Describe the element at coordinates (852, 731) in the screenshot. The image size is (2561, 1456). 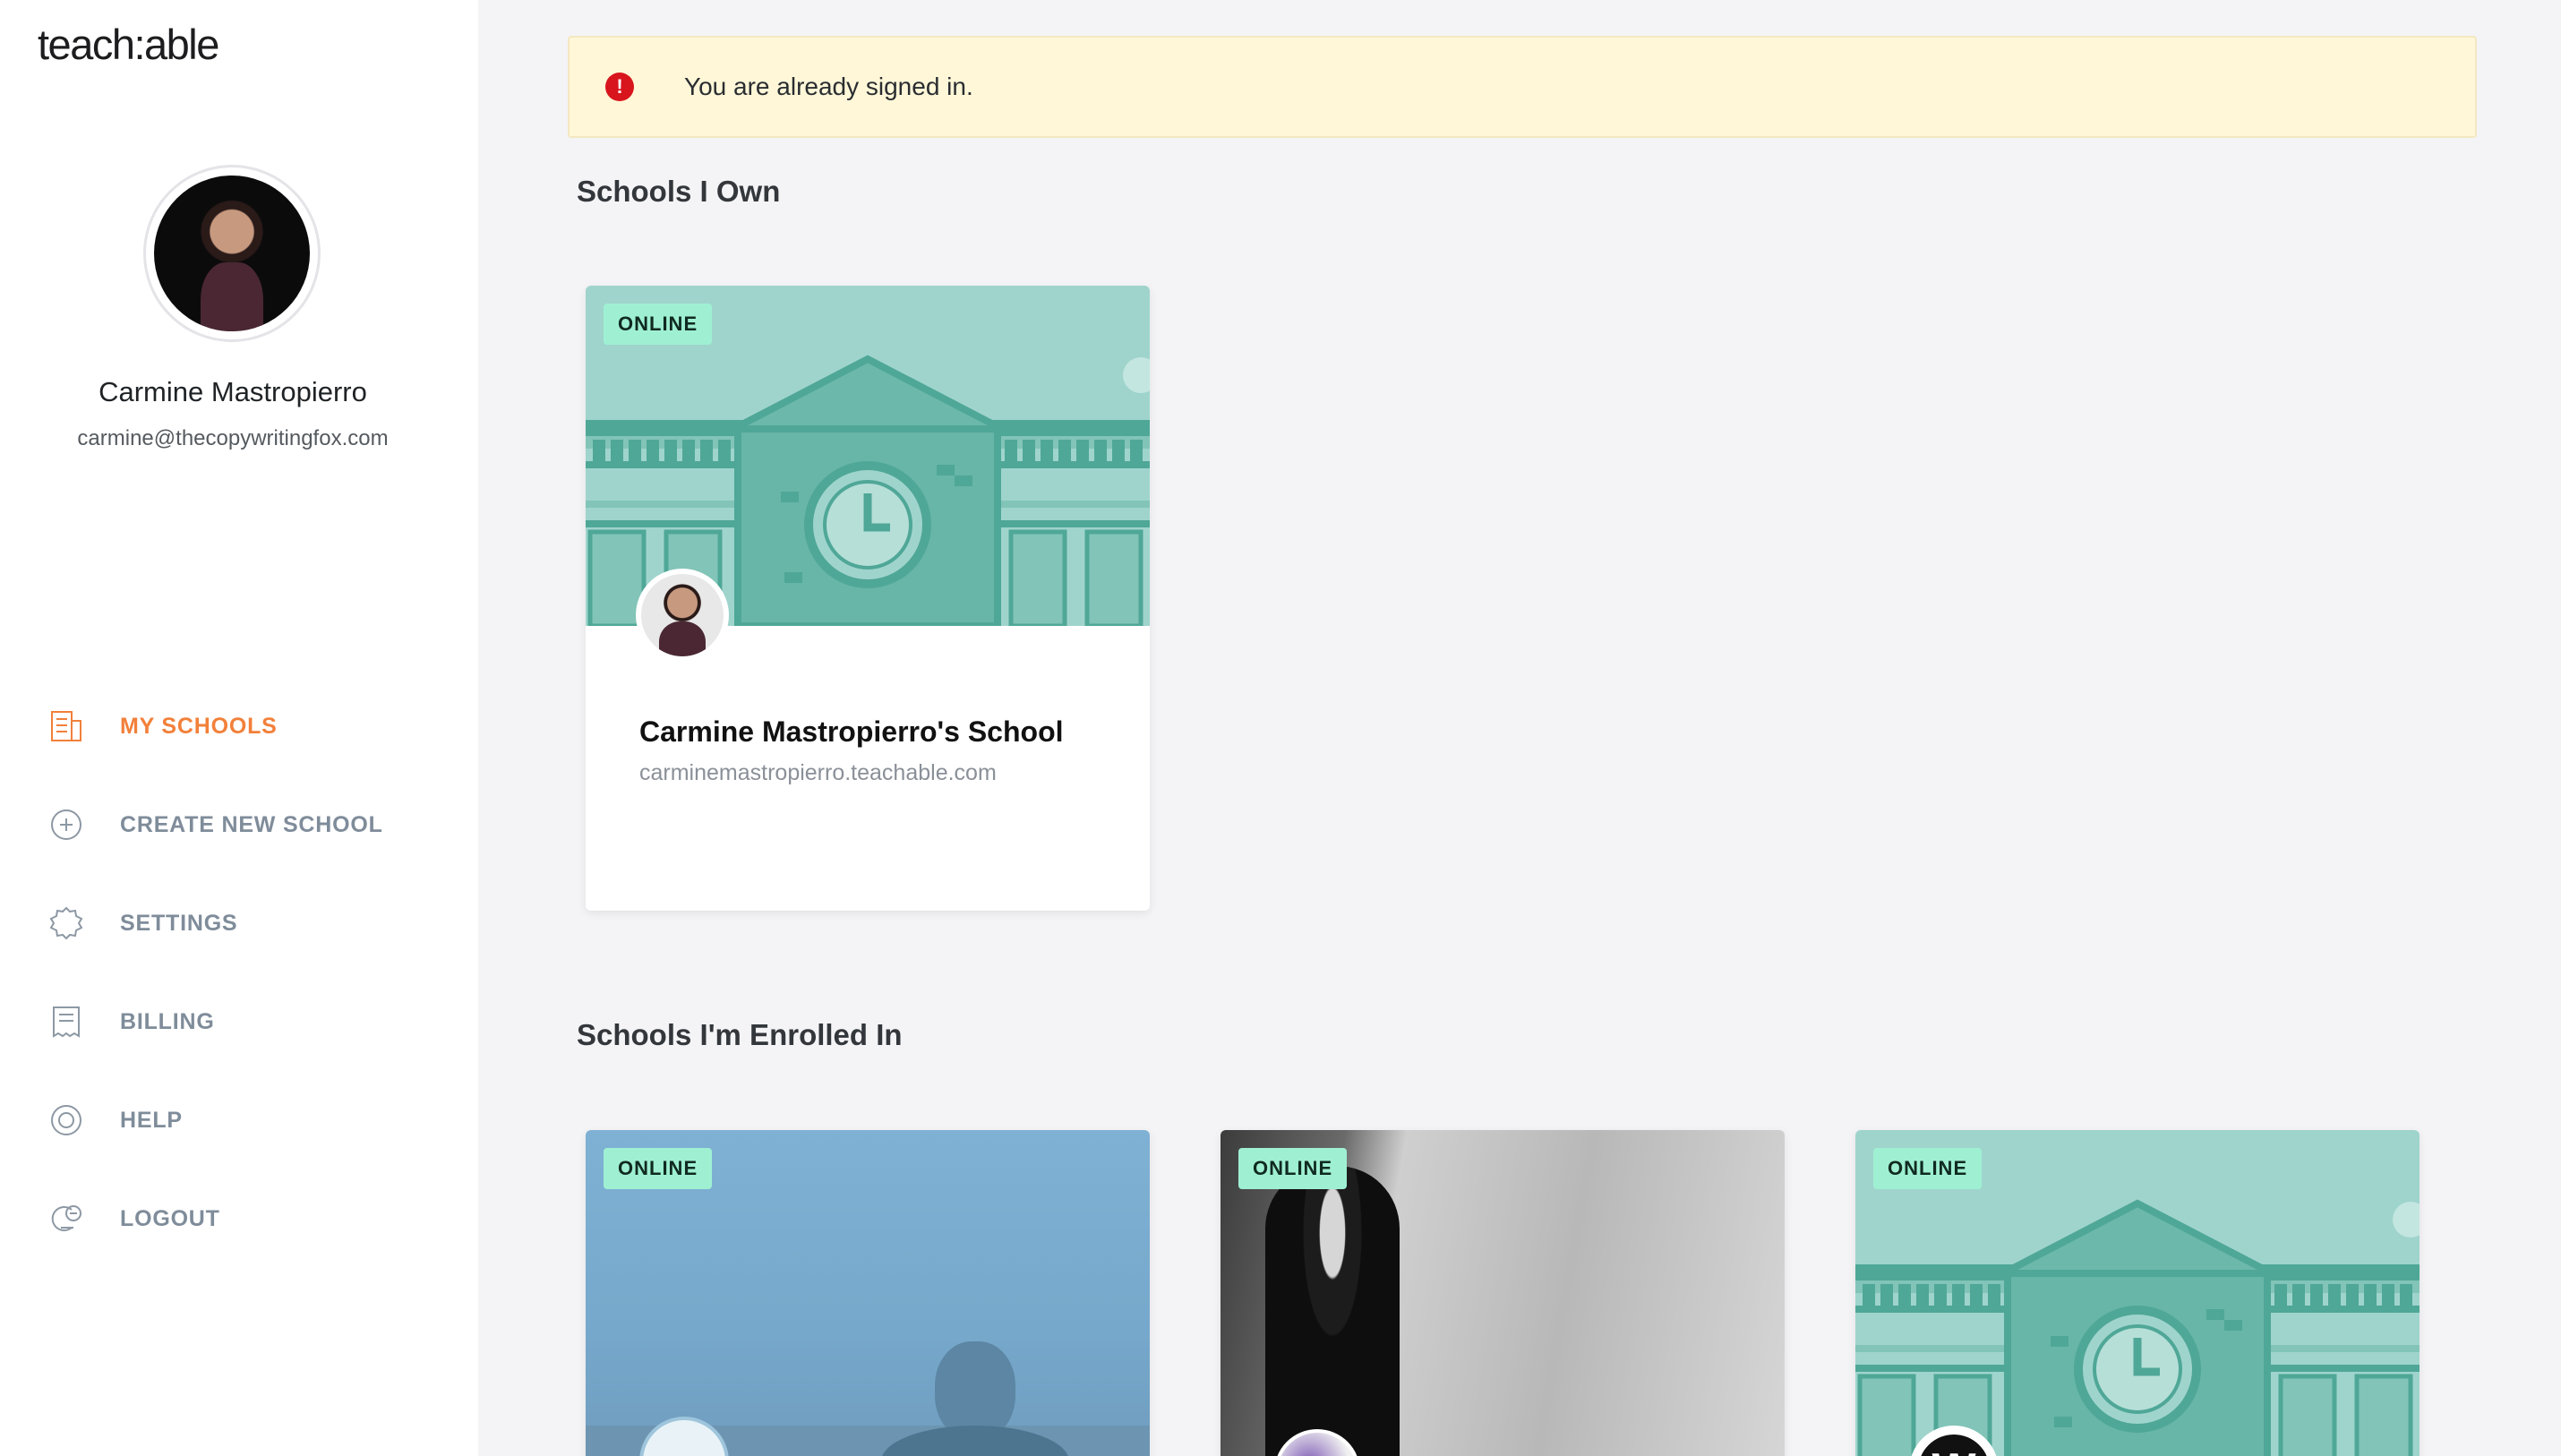
I see `school-name: Carmine Mastropierro's School` at that location.